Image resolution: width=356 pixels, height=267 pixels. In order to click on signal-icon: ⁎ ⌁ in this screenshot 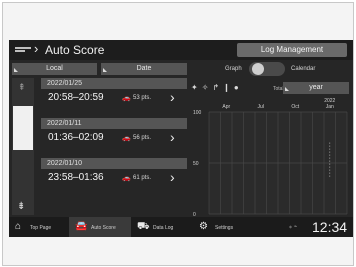, I will do `click(293, 227)`.